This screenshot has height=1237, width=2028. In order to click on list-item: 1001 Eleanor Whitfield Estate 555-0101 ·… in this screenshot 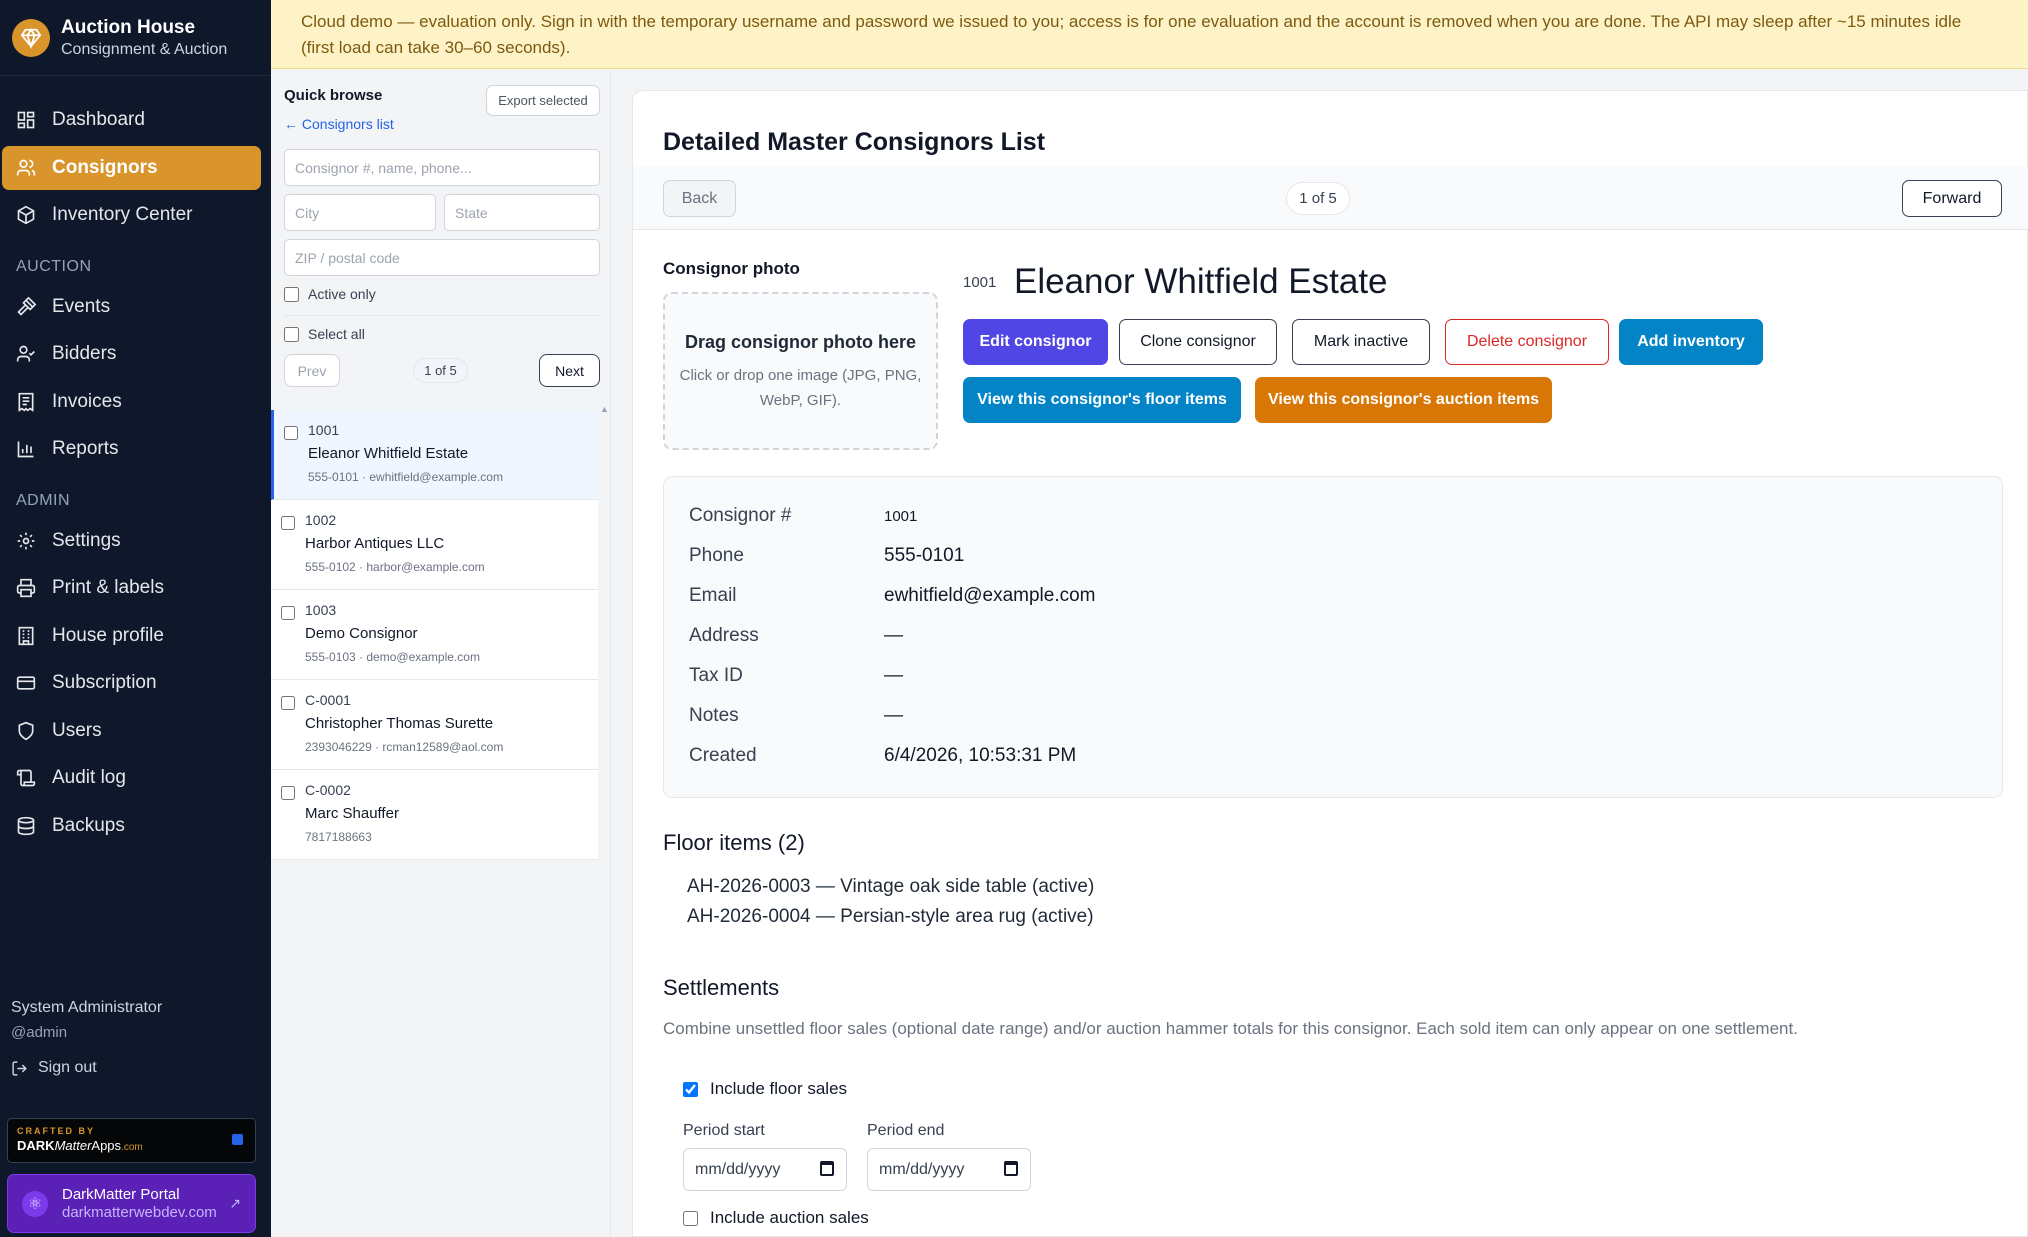, I will do `click(434, 455)`.